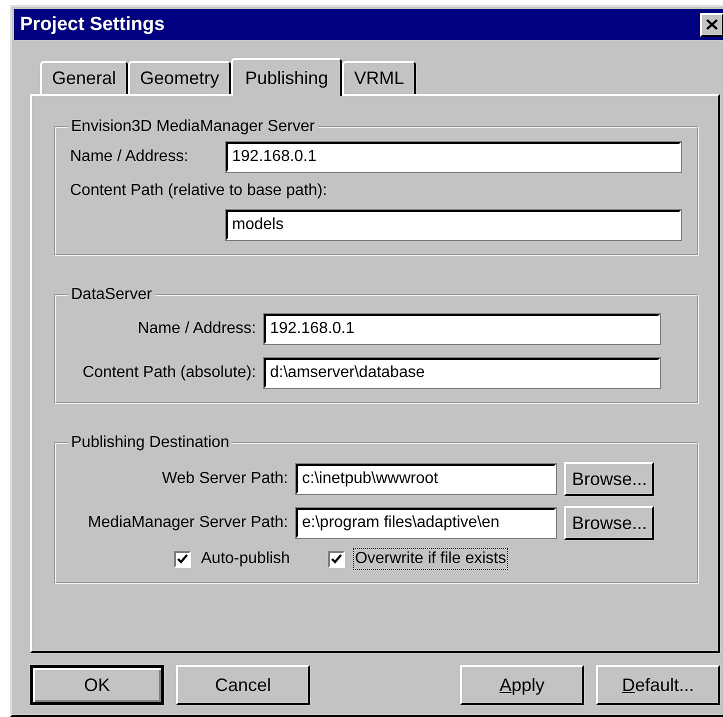 Image resolution: width=723 pixels, height=717 pixels. I want to click on close-button, so click(711, 24).